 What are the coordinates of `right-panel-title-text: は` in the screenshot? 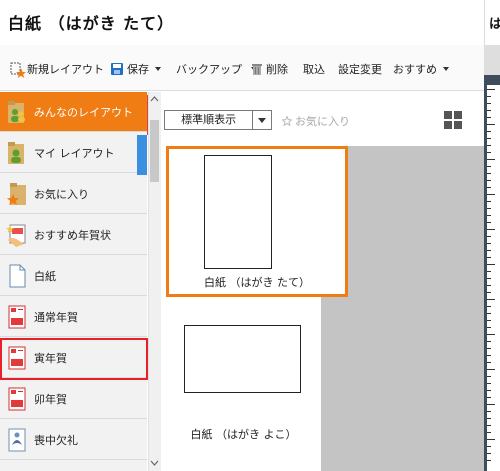 It's located at (494, 24).